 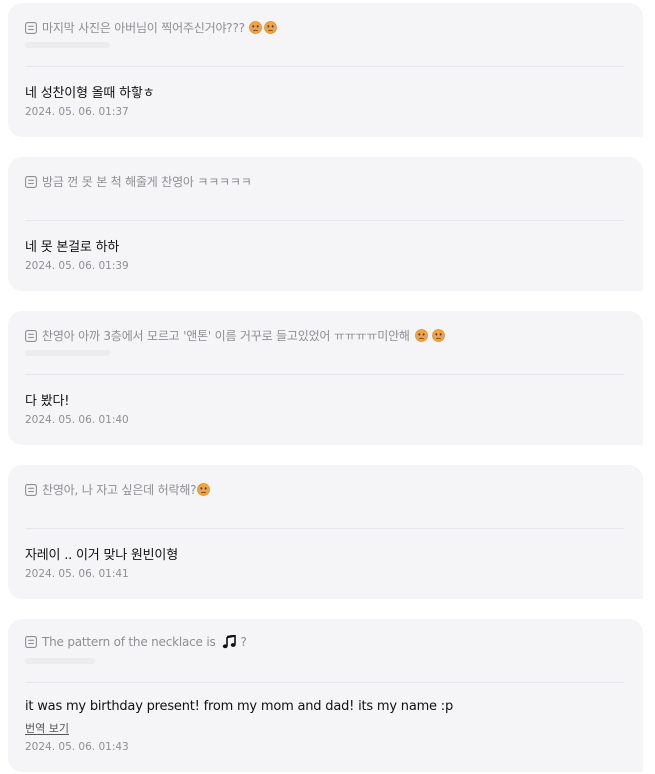 I want to click on question-row: The pattern of the necklace is ?, so click(x=136, y=642).